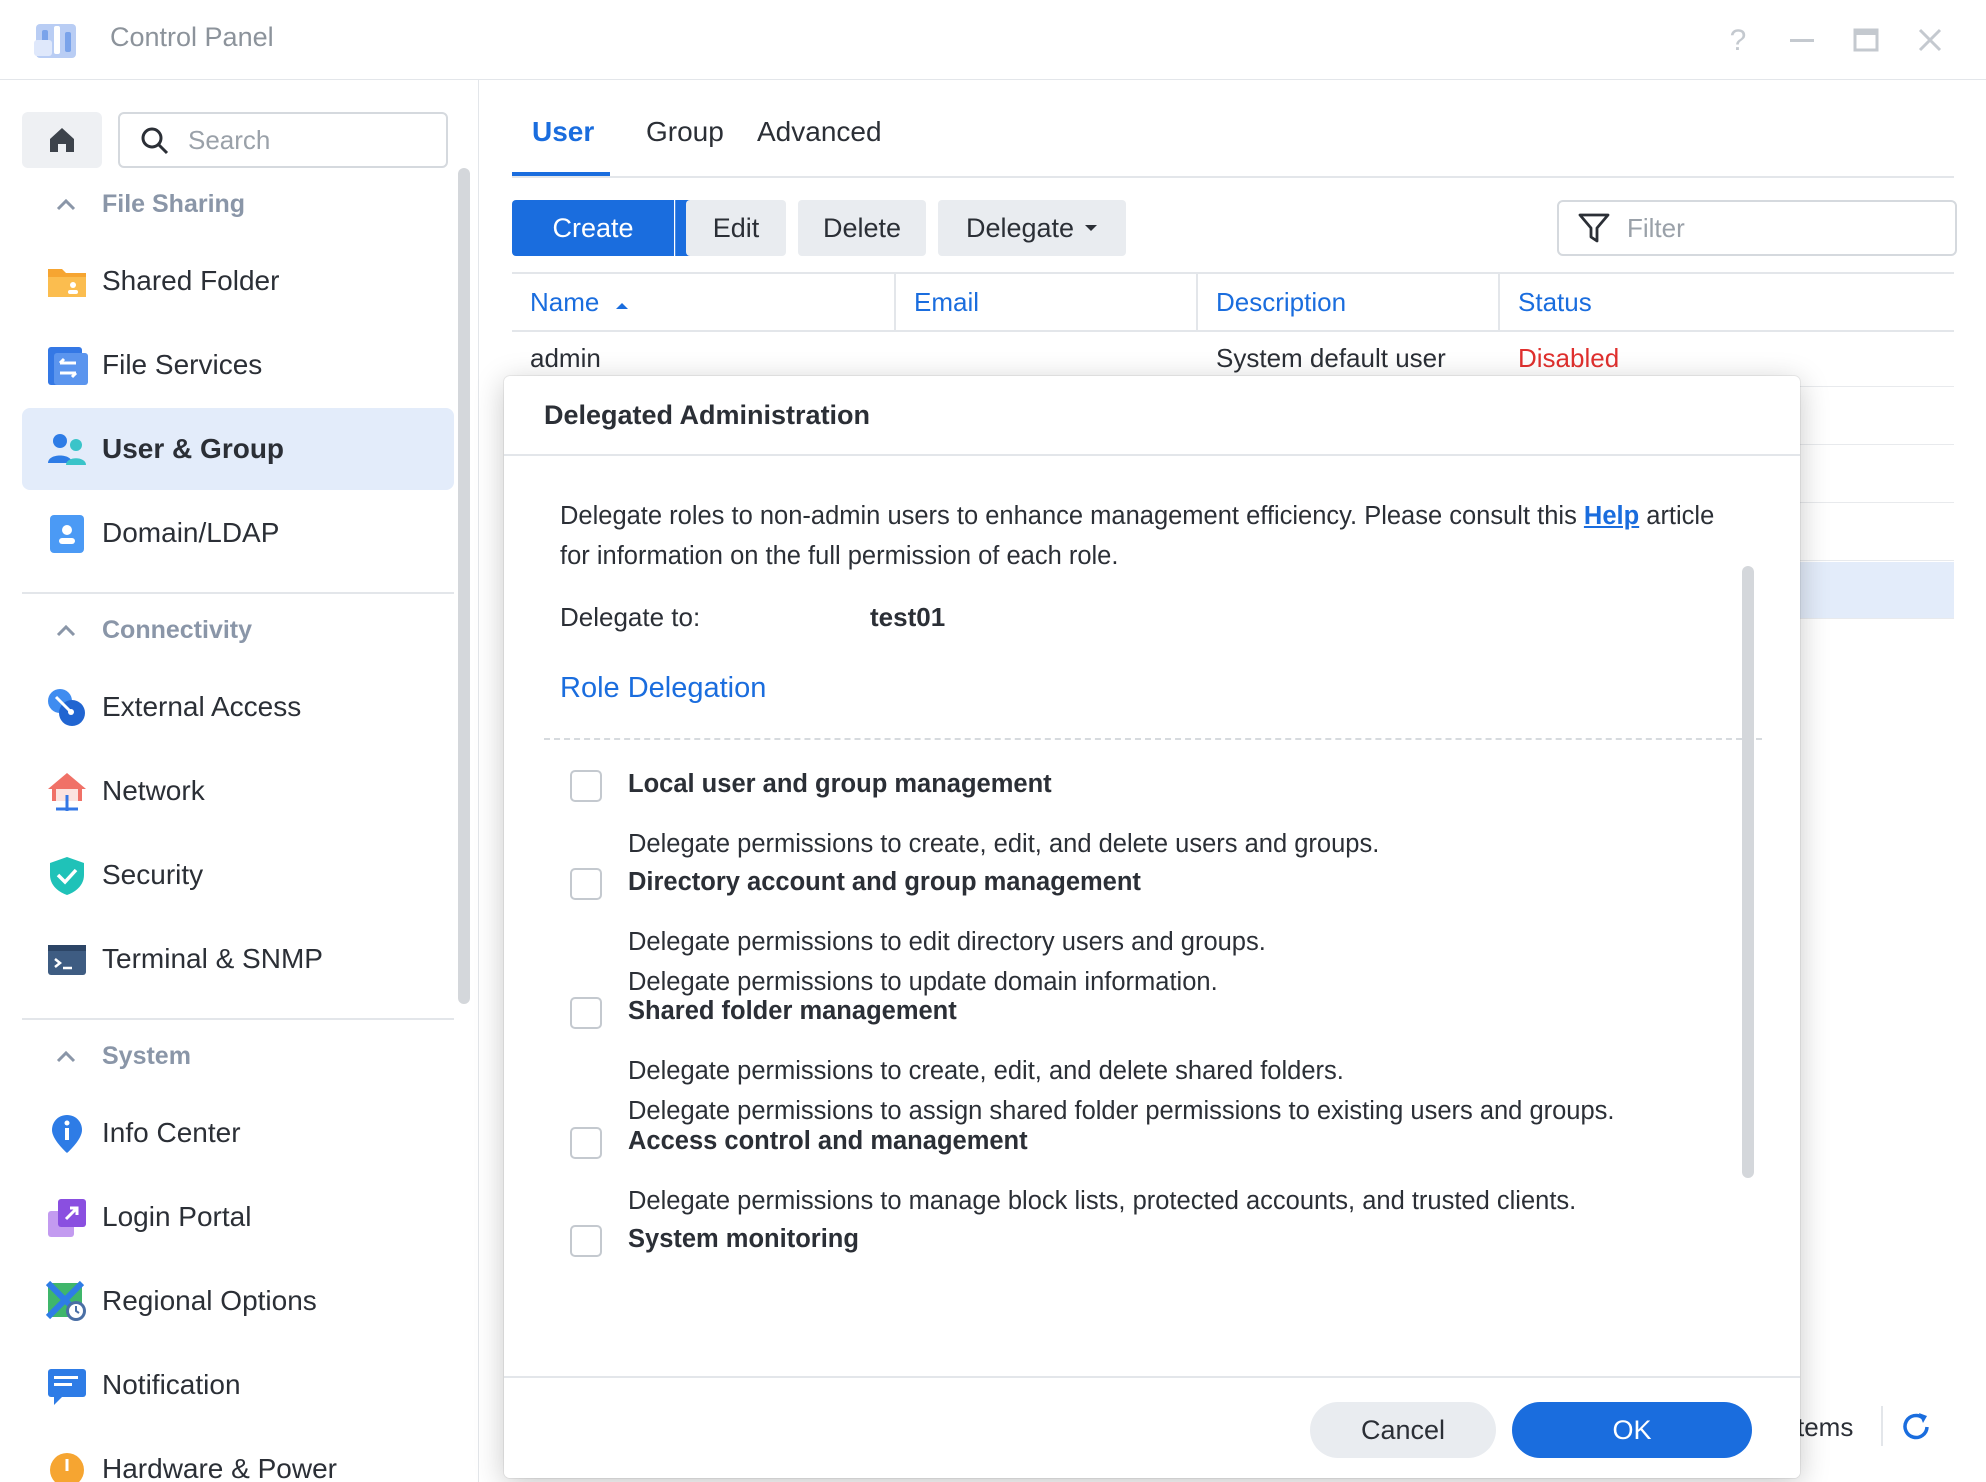  Describe the element at coordinates (1882, 1426) in the screenshot. I see `footer-divider` at that location.